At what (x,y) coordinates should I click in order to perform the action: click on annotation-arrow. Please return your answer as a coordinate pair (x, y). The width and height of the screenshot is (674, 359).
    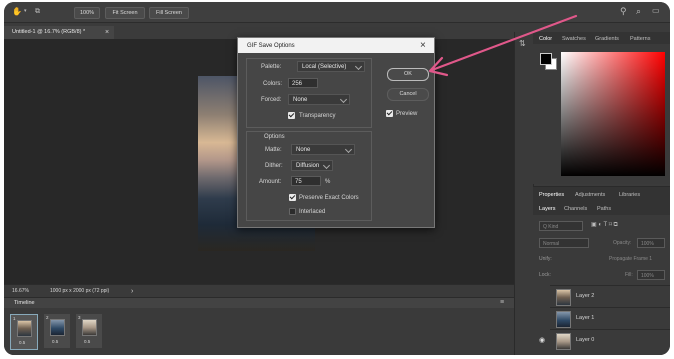
    Looking at the image, I should click on (503, 45).